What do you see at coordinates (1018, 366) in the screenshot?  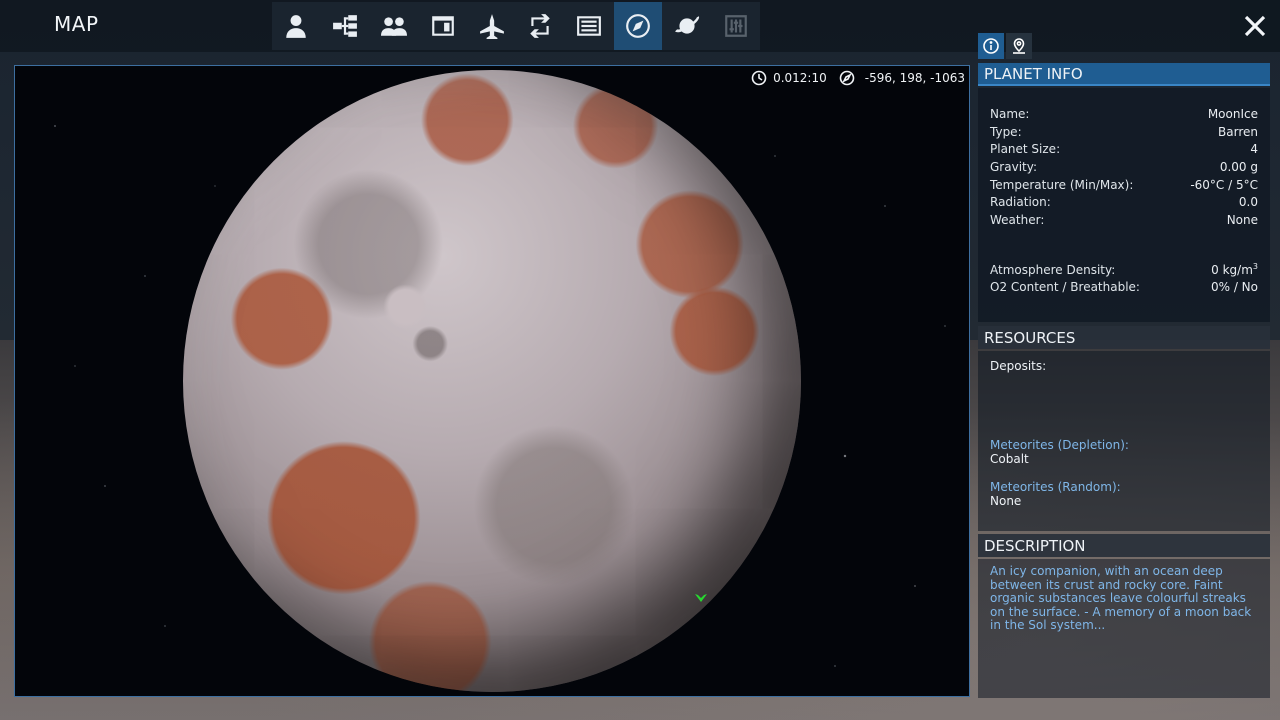 I see `deposits-label: Deposits:` at bounding box center [1018, 366].